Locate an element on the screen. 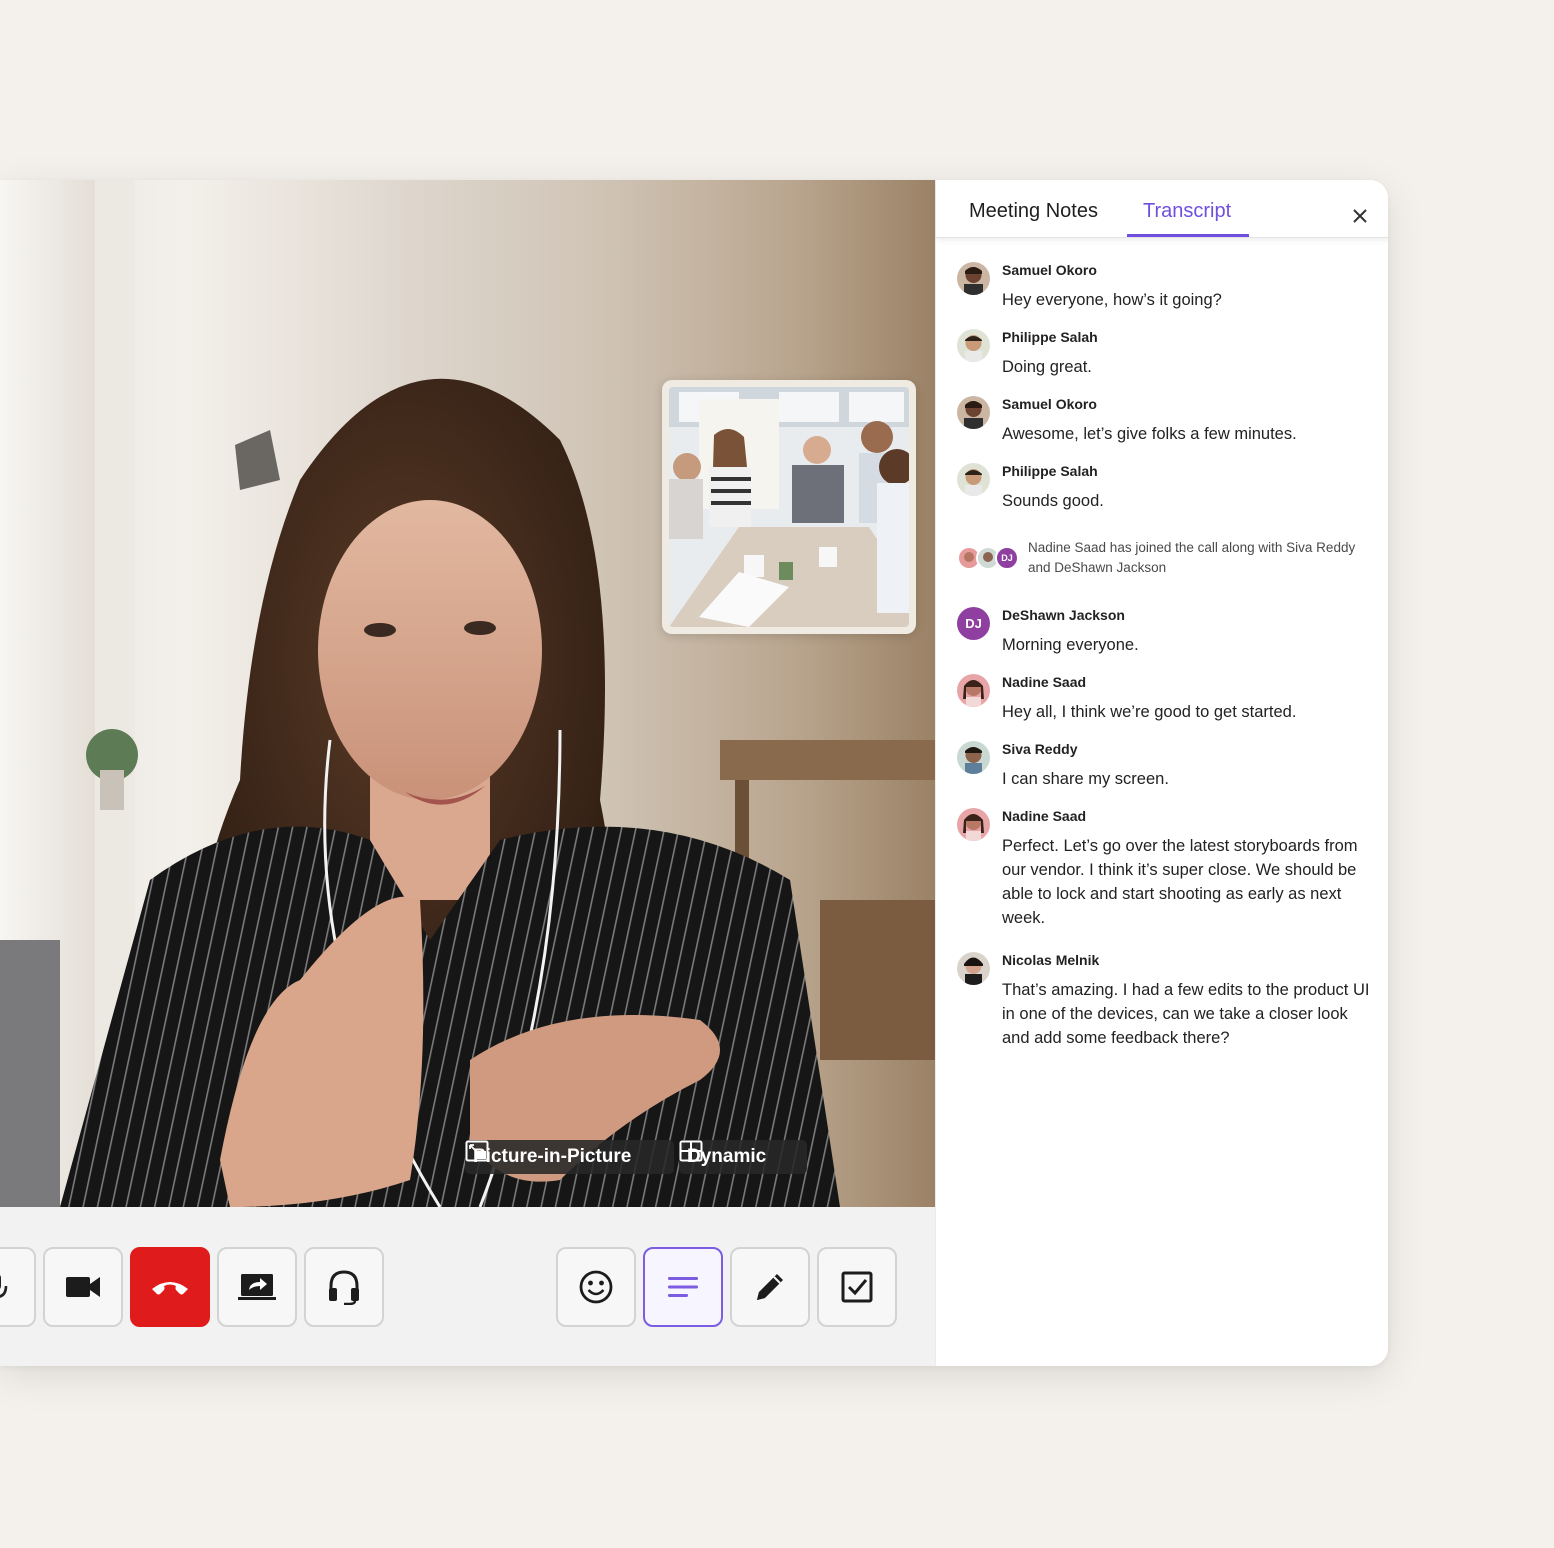  grid-layout-icon is located at coordinates (691, 1151).